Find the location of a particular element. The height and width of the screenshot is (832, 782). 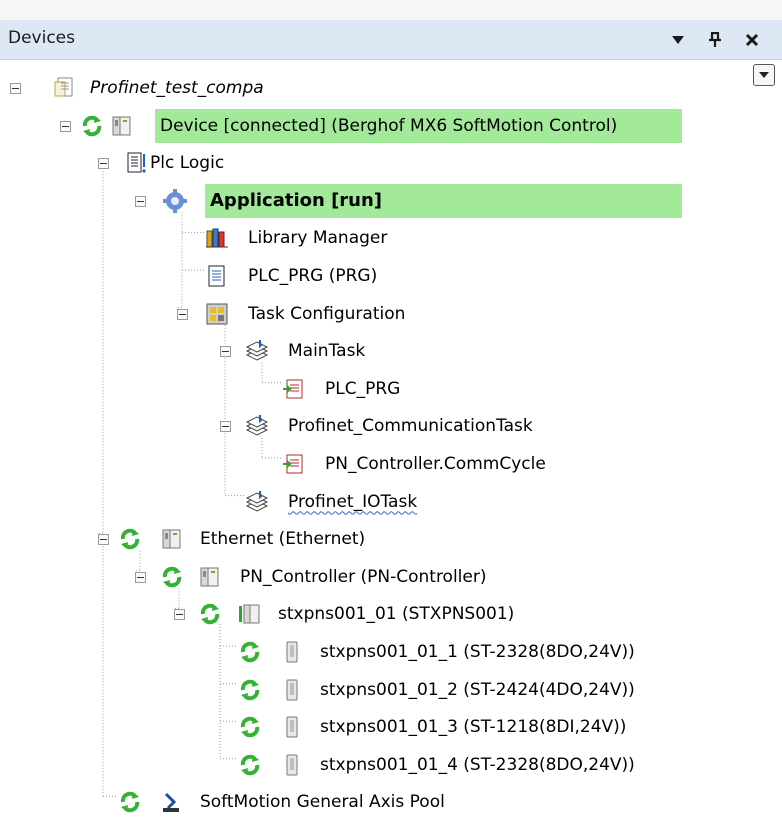

tree-item: stxpns001_01_3 (ST-1218(8DI,24V)) is located at coordinates (391, 727).